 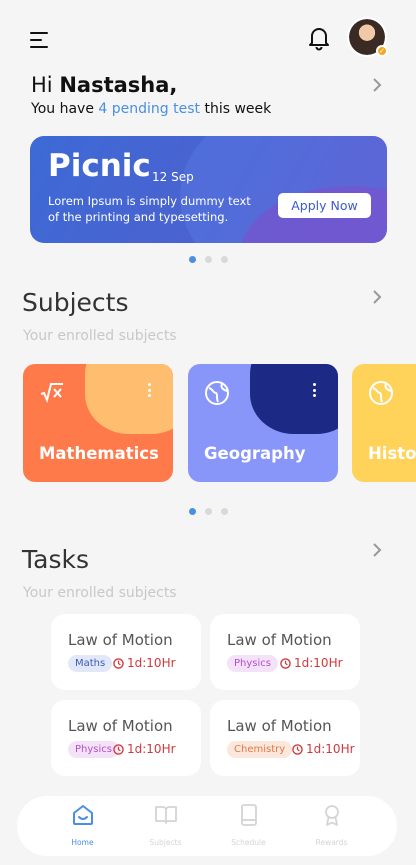 What do you see at coordinates (319, 38) in the screenshot?
I see `bell-icon` at bounding box center [319, 38].